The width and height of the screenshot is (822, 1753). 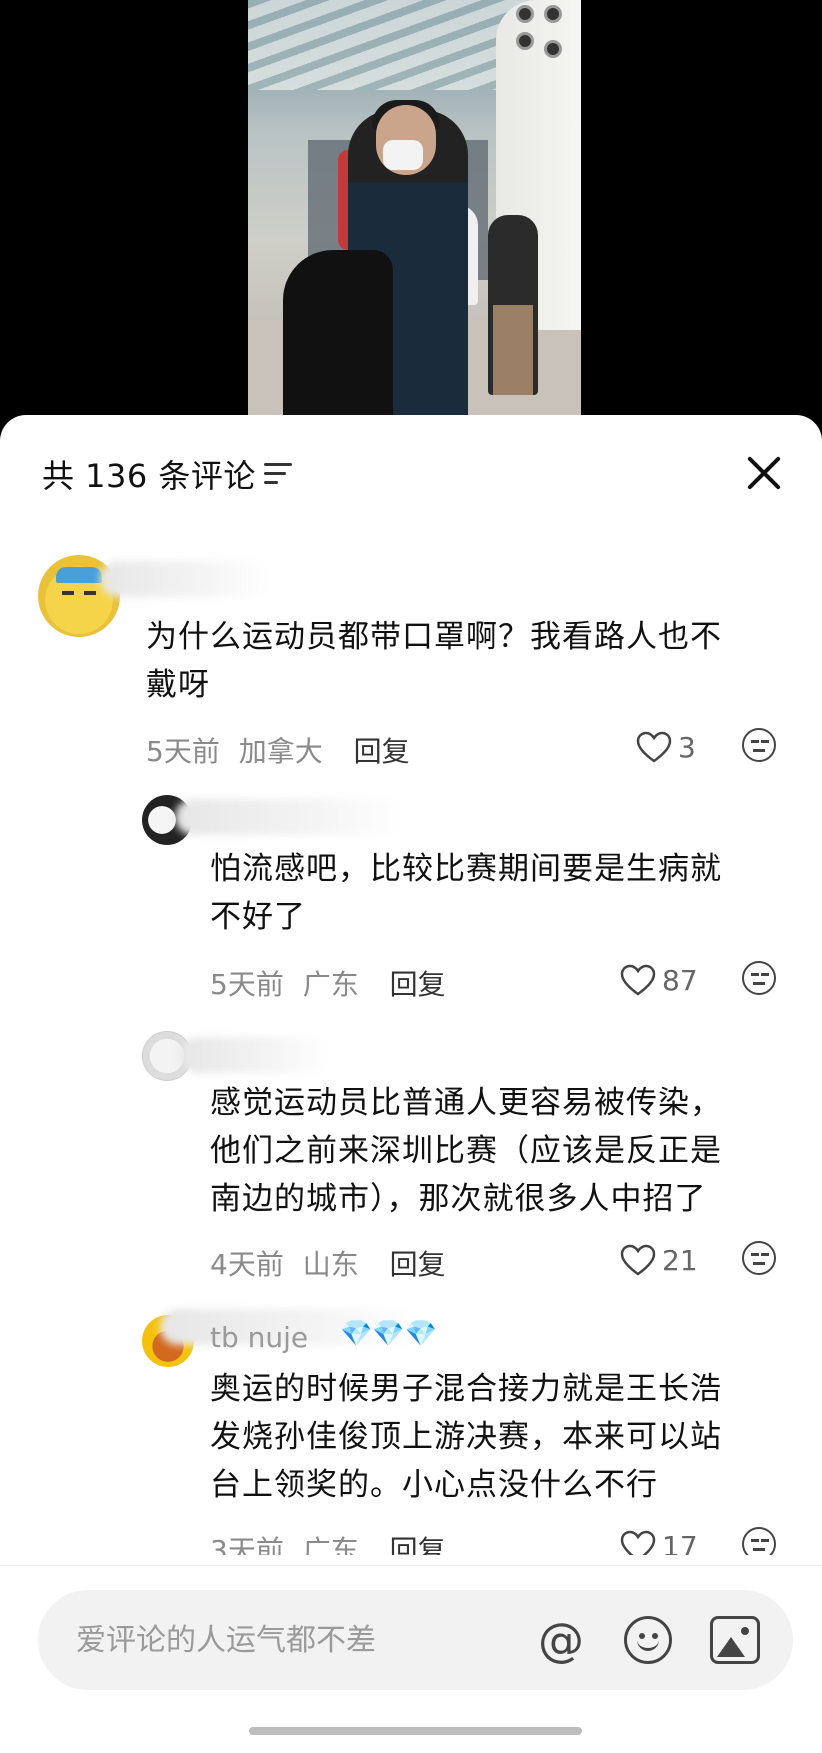 I want to click on sort-icon, so click(x=278, y=475).